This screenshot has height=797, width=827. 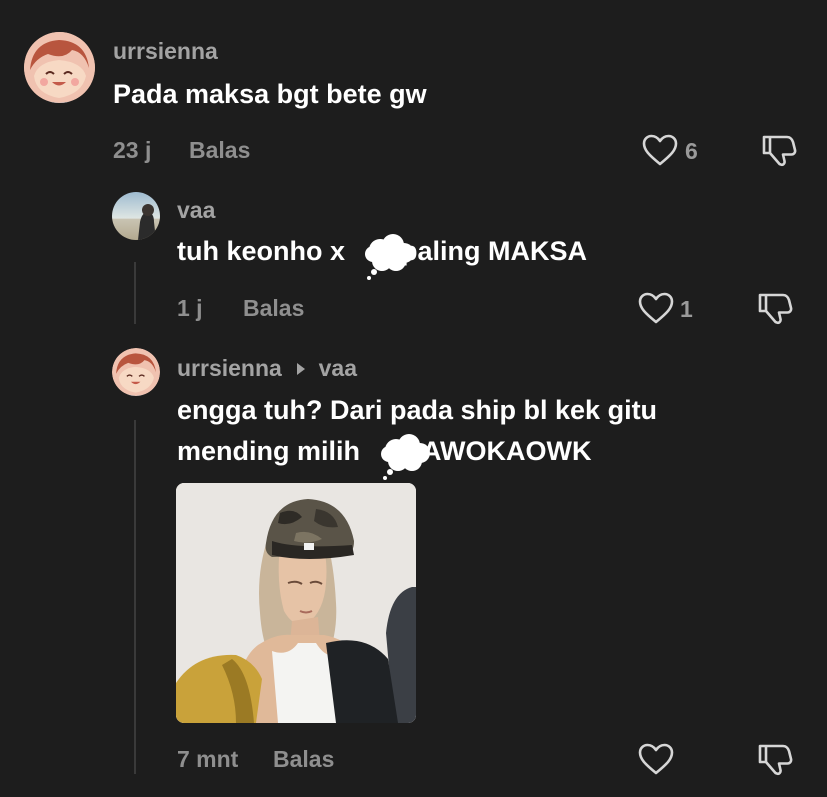 What do you see at coordinates (691, 151) in the screenshot?
I see `like-count: 6` at bounding box center [691, 151].